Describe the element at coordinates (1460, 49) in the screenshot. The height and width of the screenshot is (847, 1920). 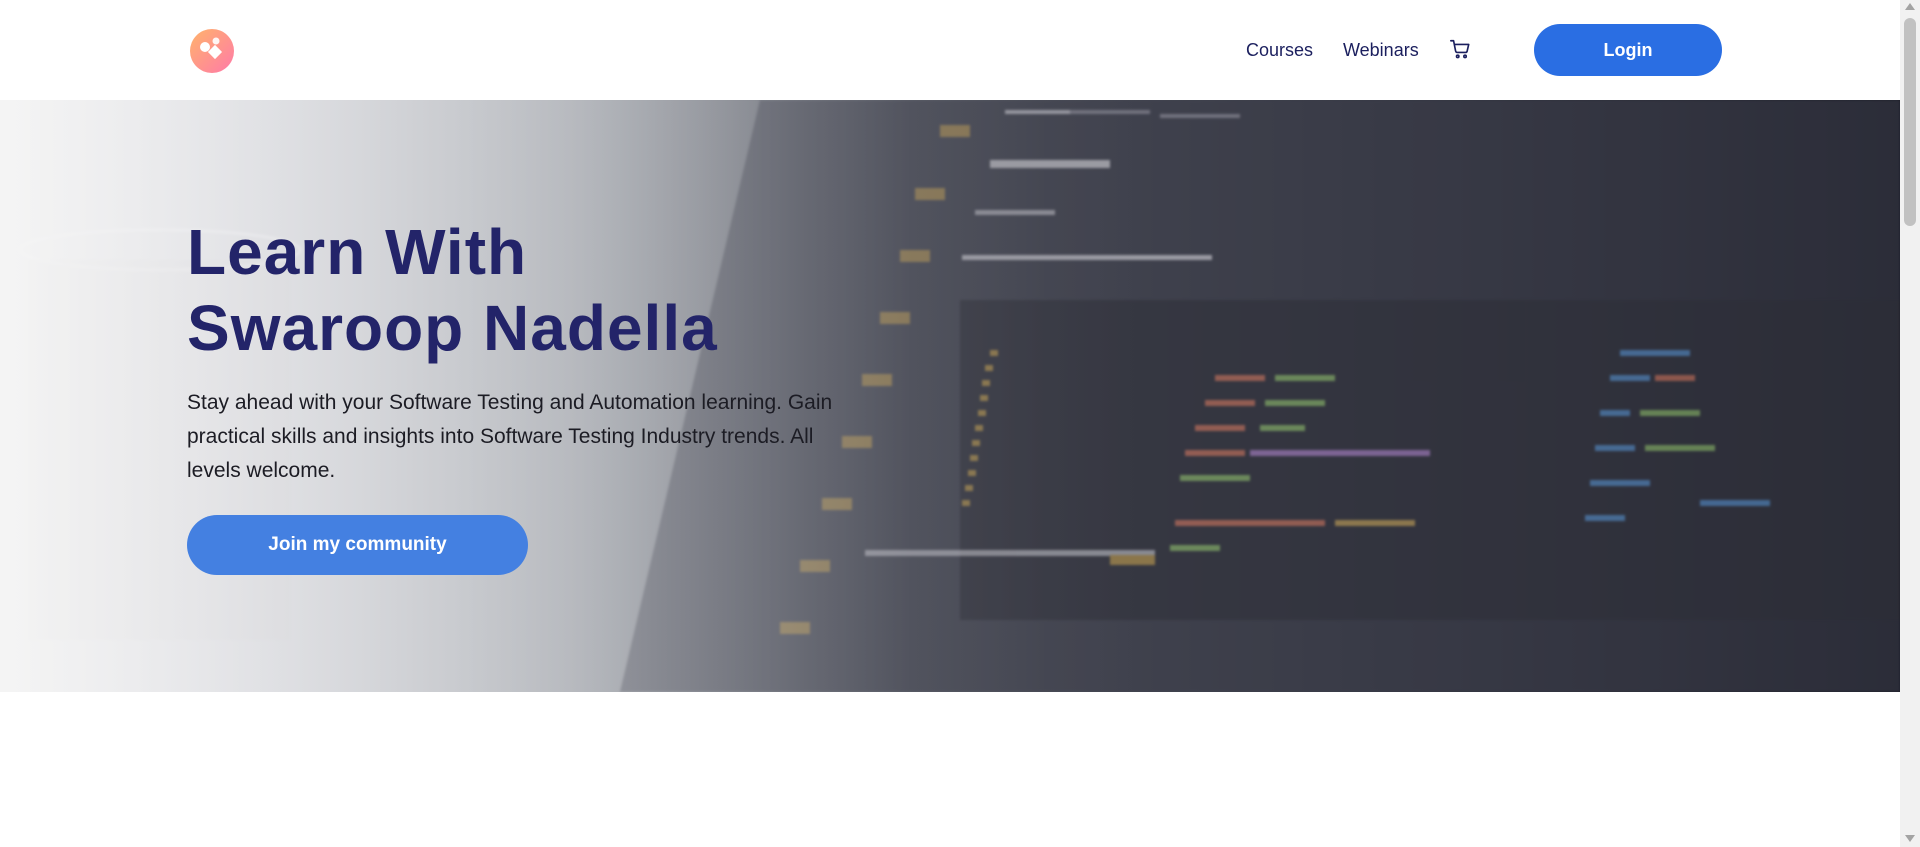
I see `cart-icon` at that location.